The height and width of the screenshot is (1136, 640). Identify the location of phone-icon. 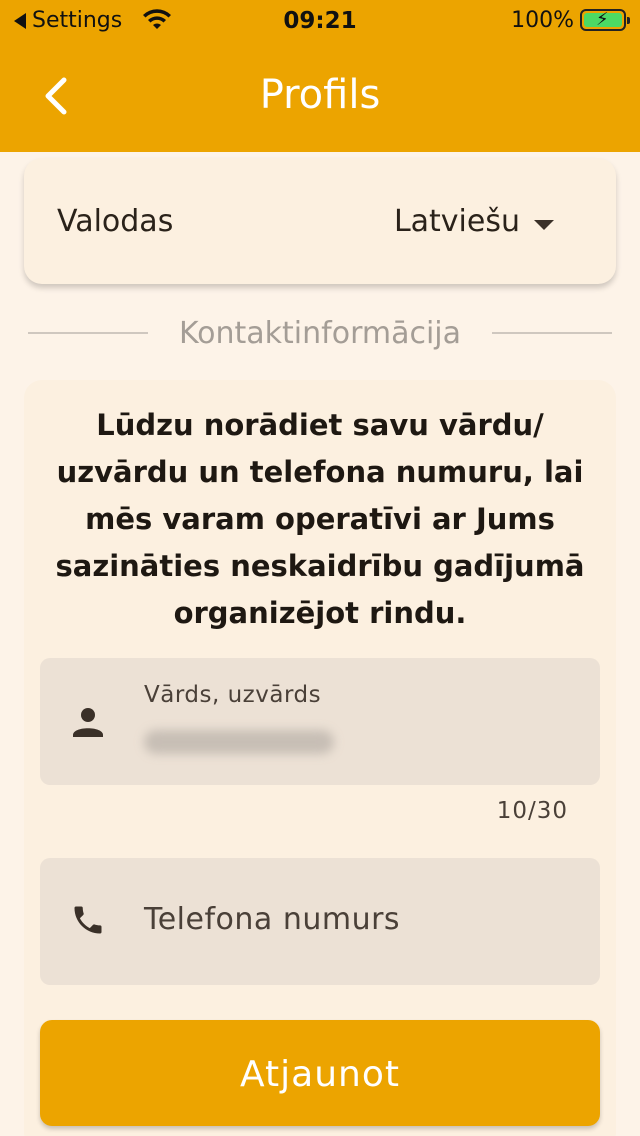
(88, 920).